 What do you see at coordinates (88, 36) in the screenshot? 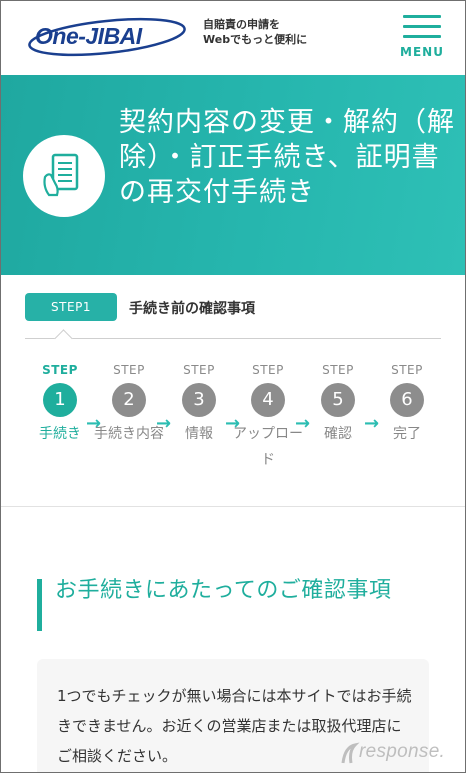
I see `logo-text: One-JIBAI` at bounding box center [88, 36].